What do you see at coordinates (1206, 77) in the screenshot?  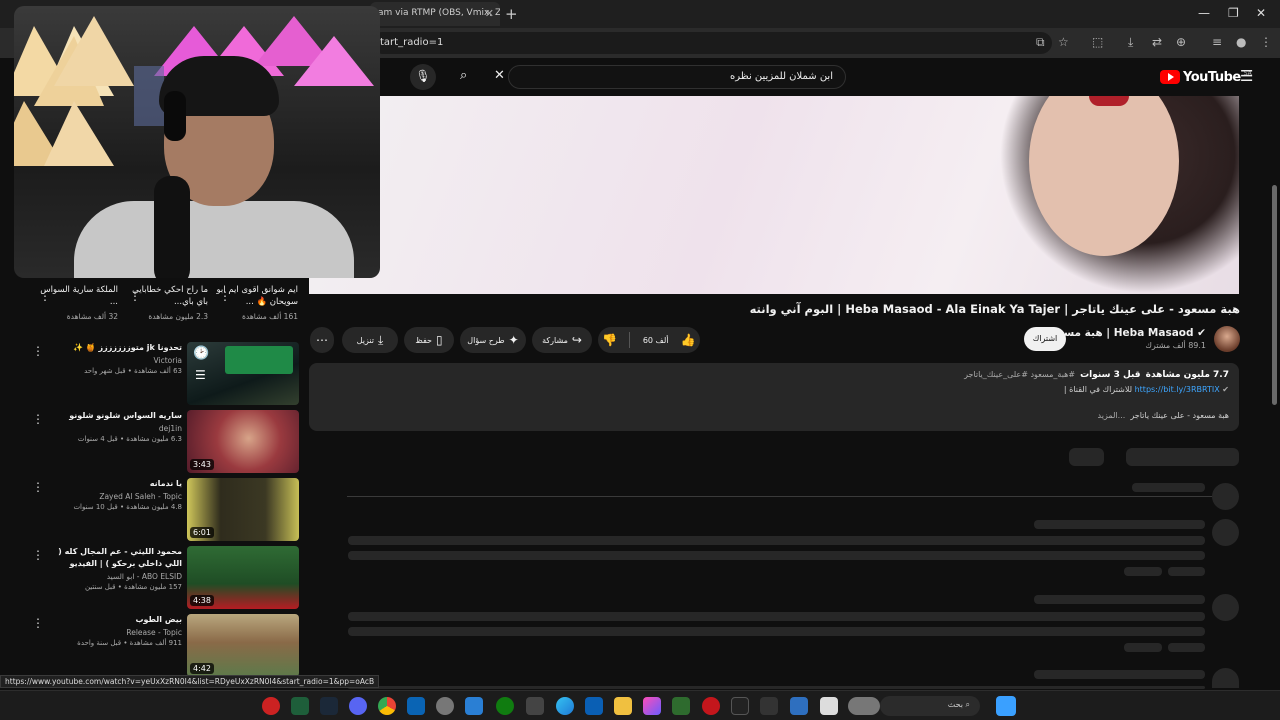 I see `youtube-logo: YouTube SA` at bounding box center [1206, 77].